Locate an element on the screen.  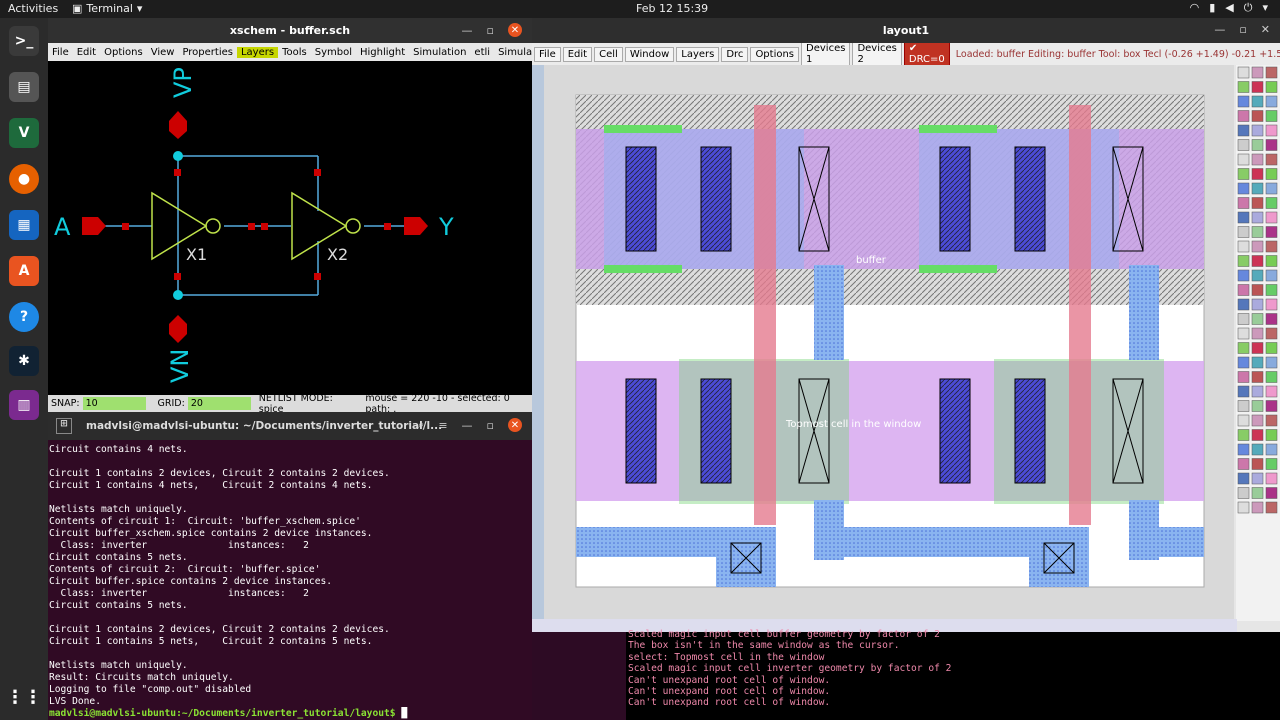
clock: Feb 12 15:39 is located at coordinates (672, 8).